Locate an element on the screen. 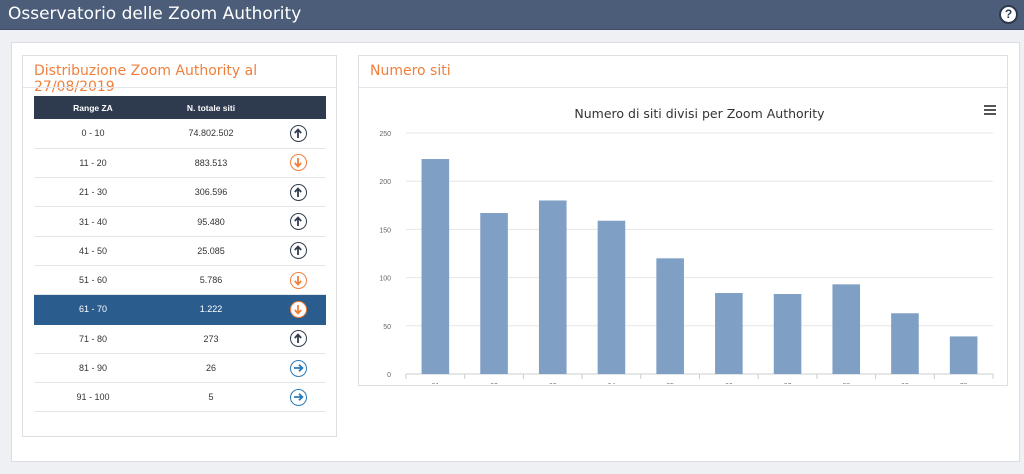 The image size is (1024, 474). table-row: 91 - 100 5 is located at coordinates (180, 397).